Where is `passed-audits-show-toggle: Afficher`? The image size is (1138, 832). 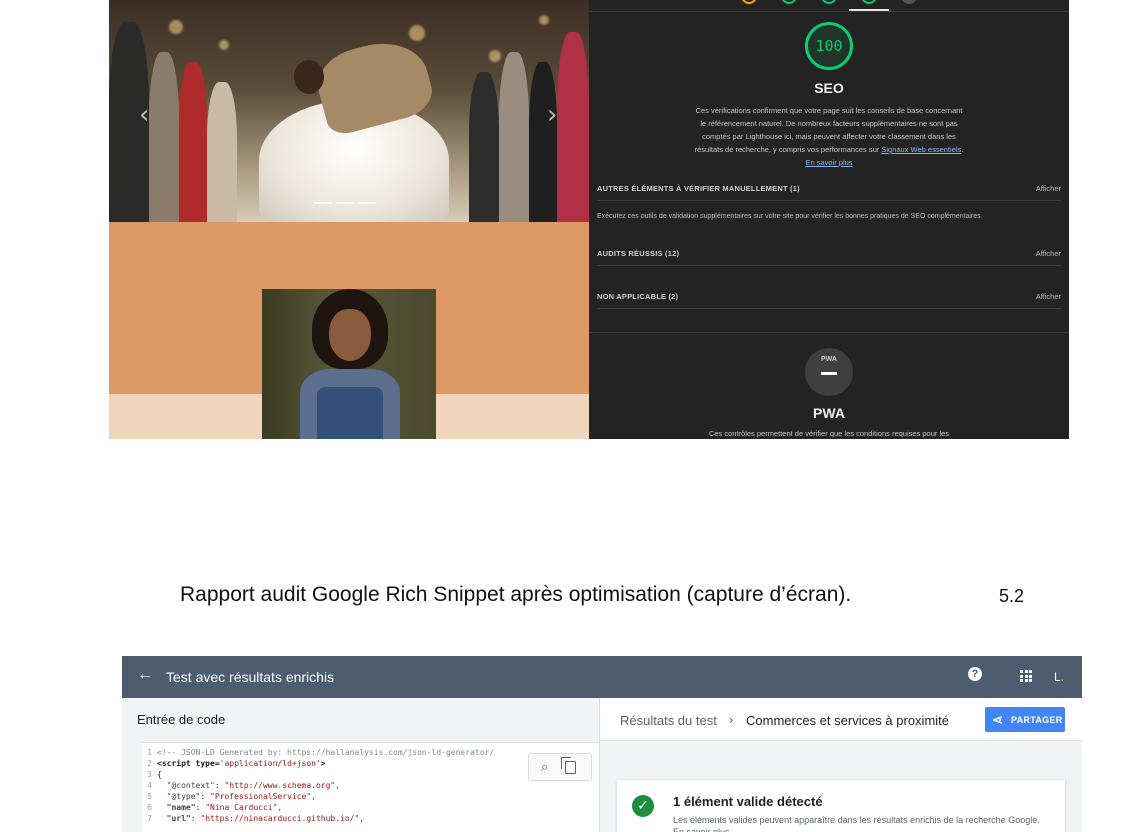 passed-audits-show-toggle: Afficher is located at coordinates (1048, 253).